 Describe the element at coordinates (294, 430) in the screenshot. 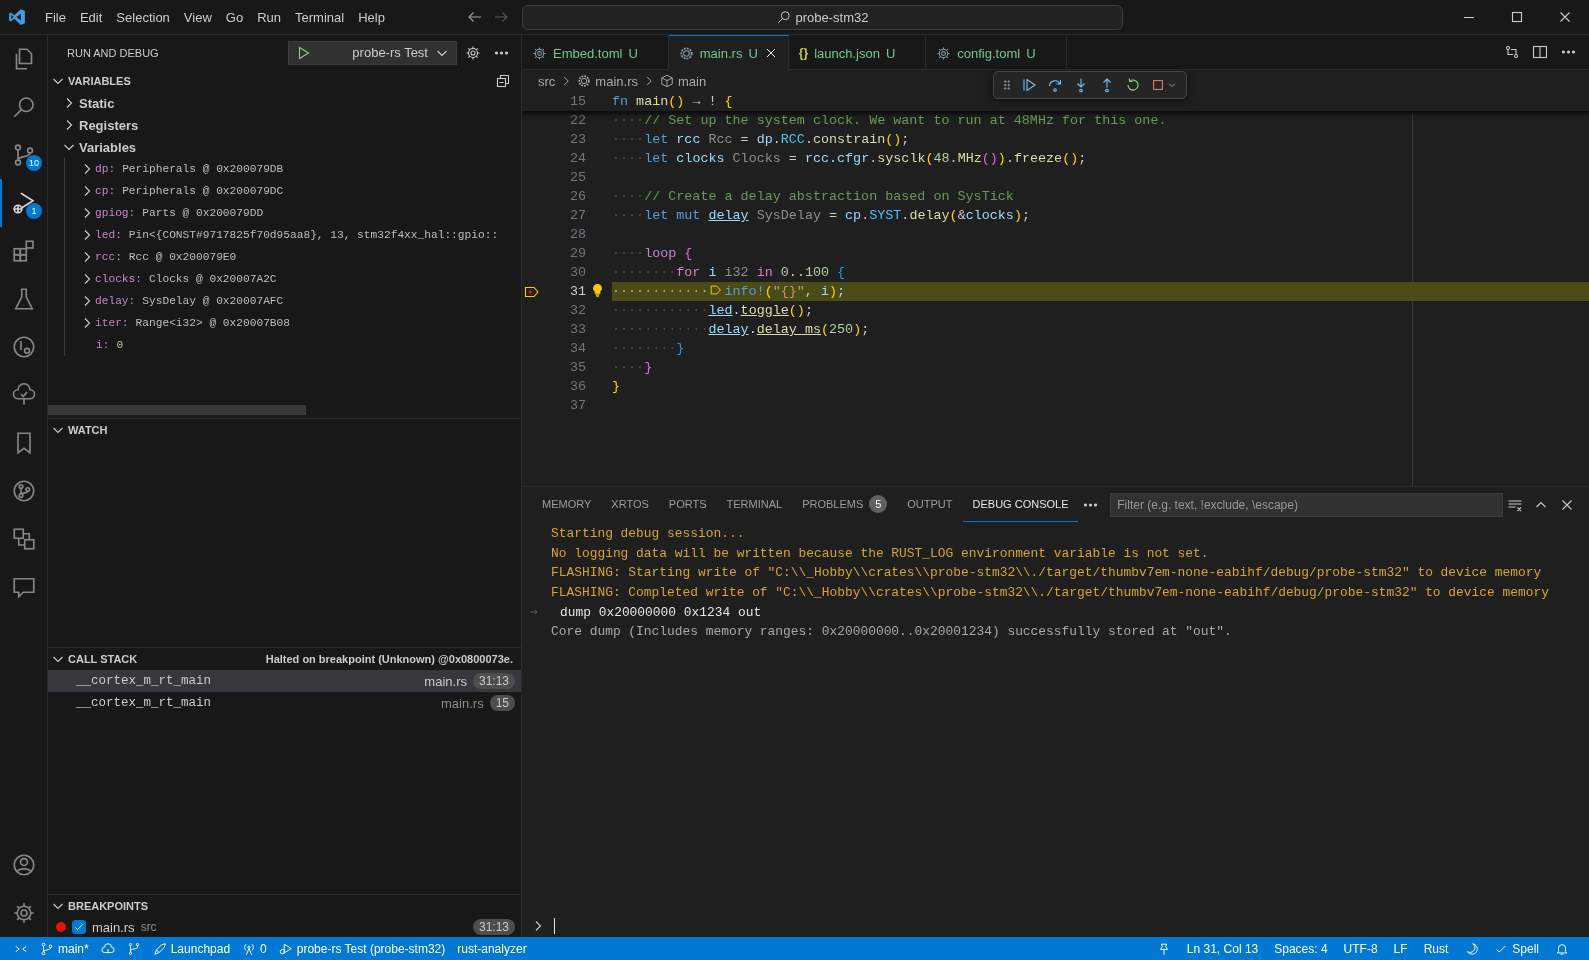

I see `section-title: WATCH` at that location.